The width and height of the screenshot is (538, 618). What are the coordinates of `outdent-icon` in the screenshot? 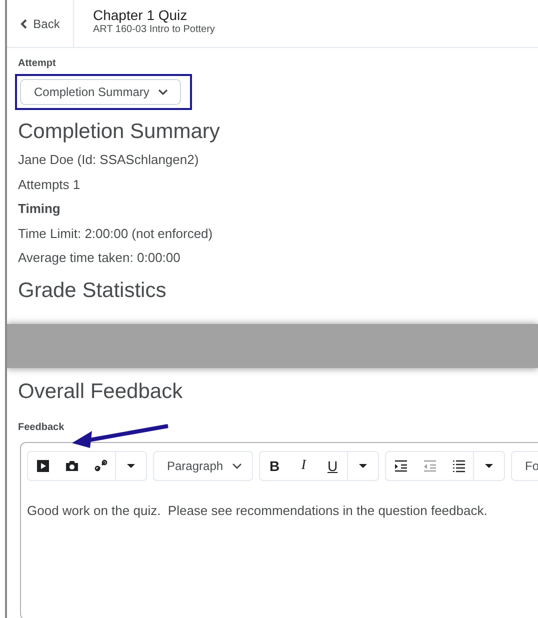 It's located at (429, 465).